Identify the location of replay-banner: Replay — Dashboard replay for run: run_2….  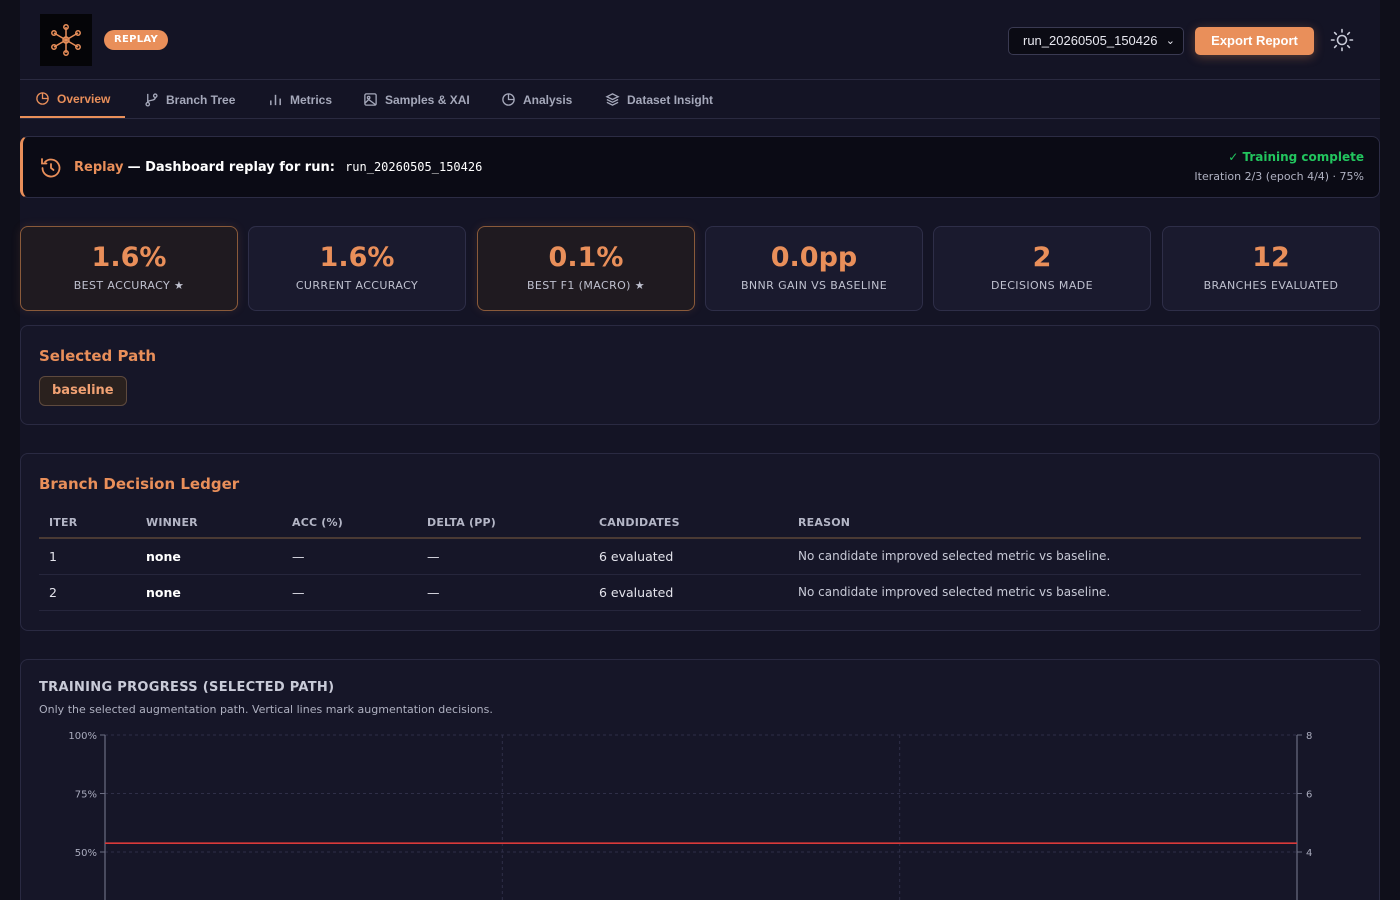
(700, 167).